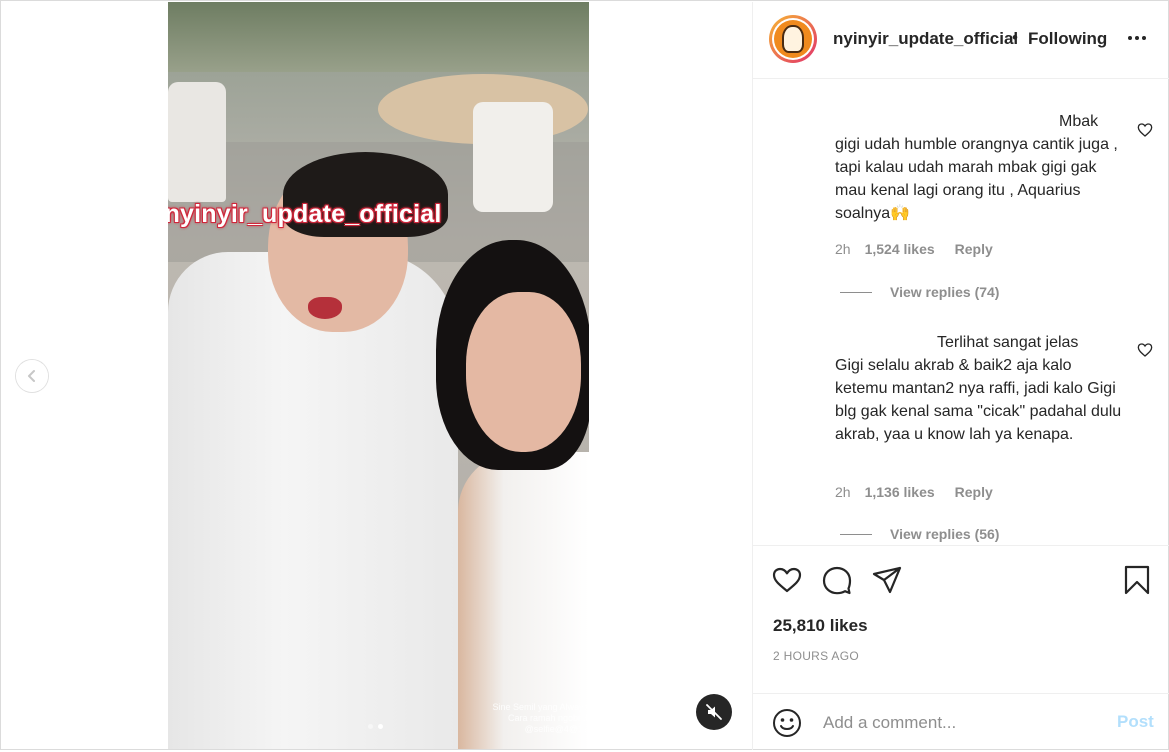  I want to click on carousel-indicator, so click(375, 726).